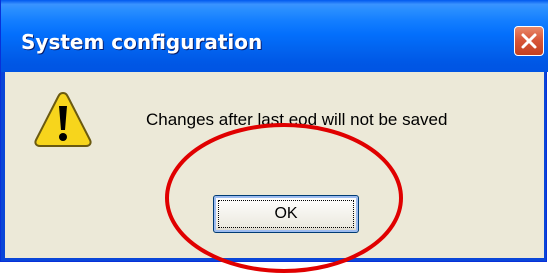 This screenshot has width=549, height=276. I want to click on ok-button: OK, so click(286, 214).